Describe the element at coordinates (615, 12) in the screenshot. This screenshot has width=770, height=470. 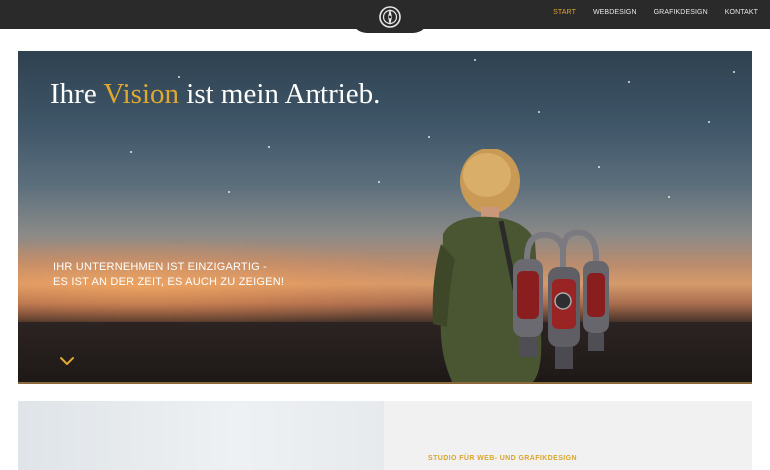
I see `nav-item-webdesign: WEBDESIGN` at that location.